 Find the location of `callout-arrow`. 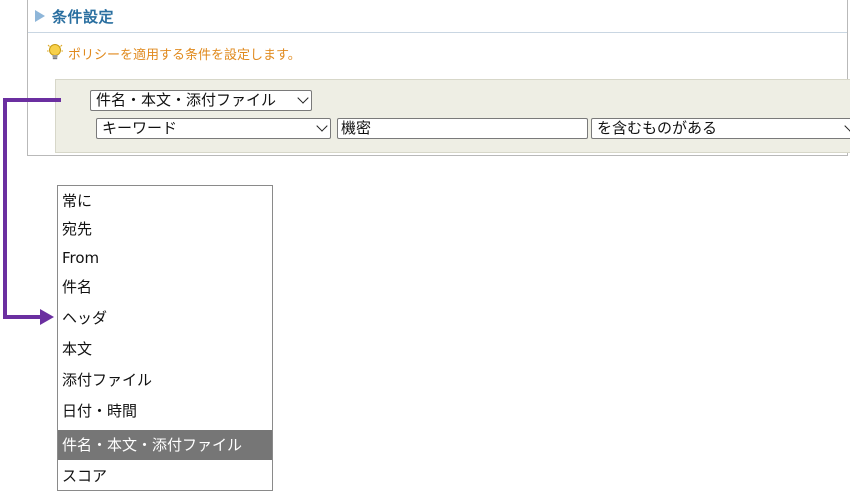

callout-arrow is located at coordinates (32, 211).